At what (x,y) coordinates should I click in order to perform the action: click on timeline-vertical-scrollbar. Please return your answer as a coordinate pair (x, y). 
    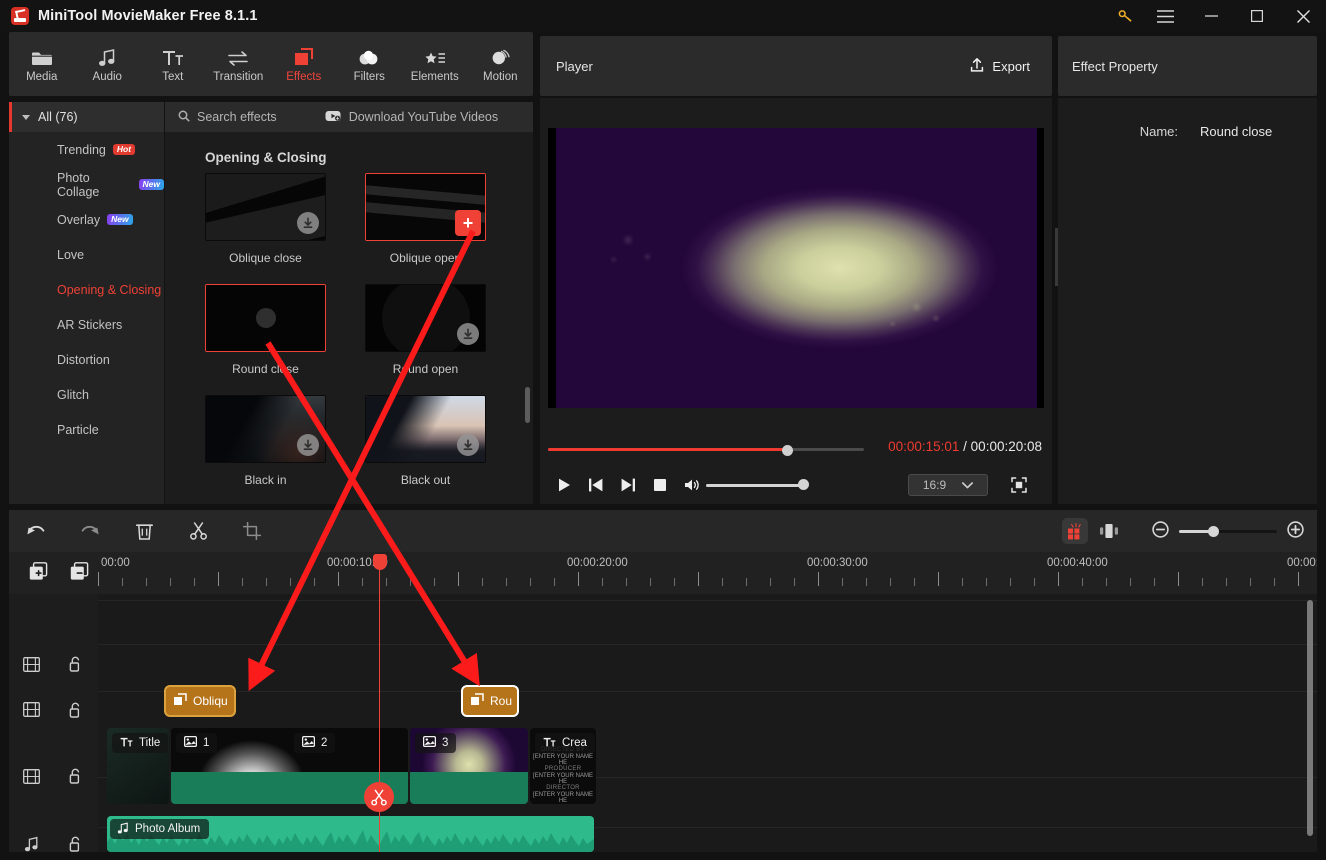
    Looking at the image, I should click on (1310, 718).